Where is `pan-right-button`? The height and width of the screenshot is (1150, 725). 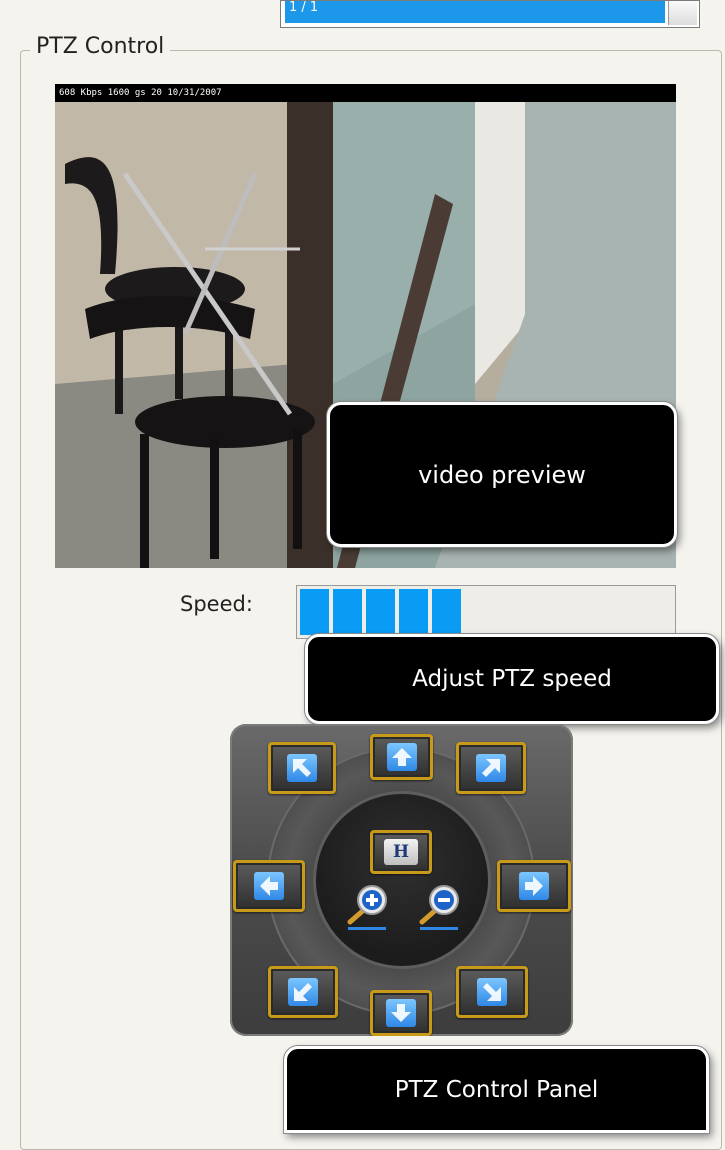
pan-right-button is located at coordinates (534, 886).